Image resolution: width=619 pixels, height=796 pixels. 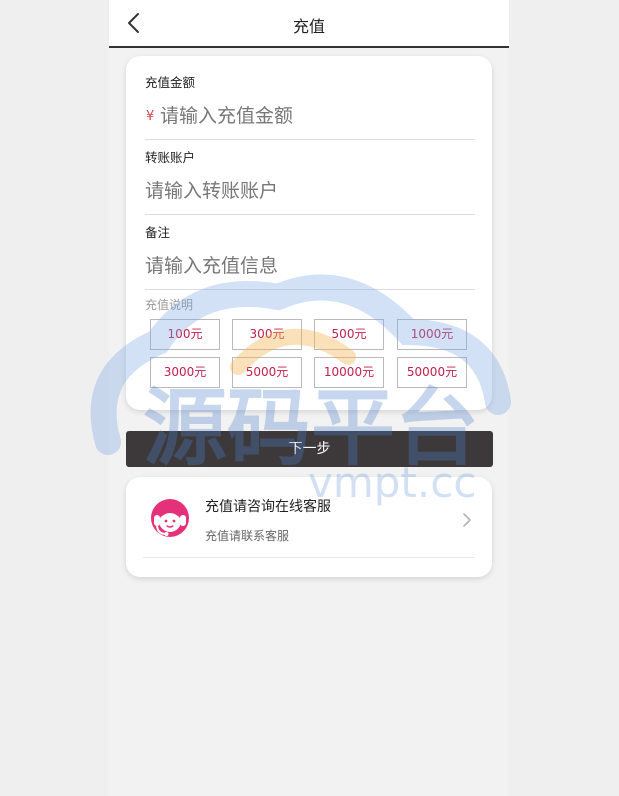 I want to click on note-label: 备注, so click(x=158, y=232).